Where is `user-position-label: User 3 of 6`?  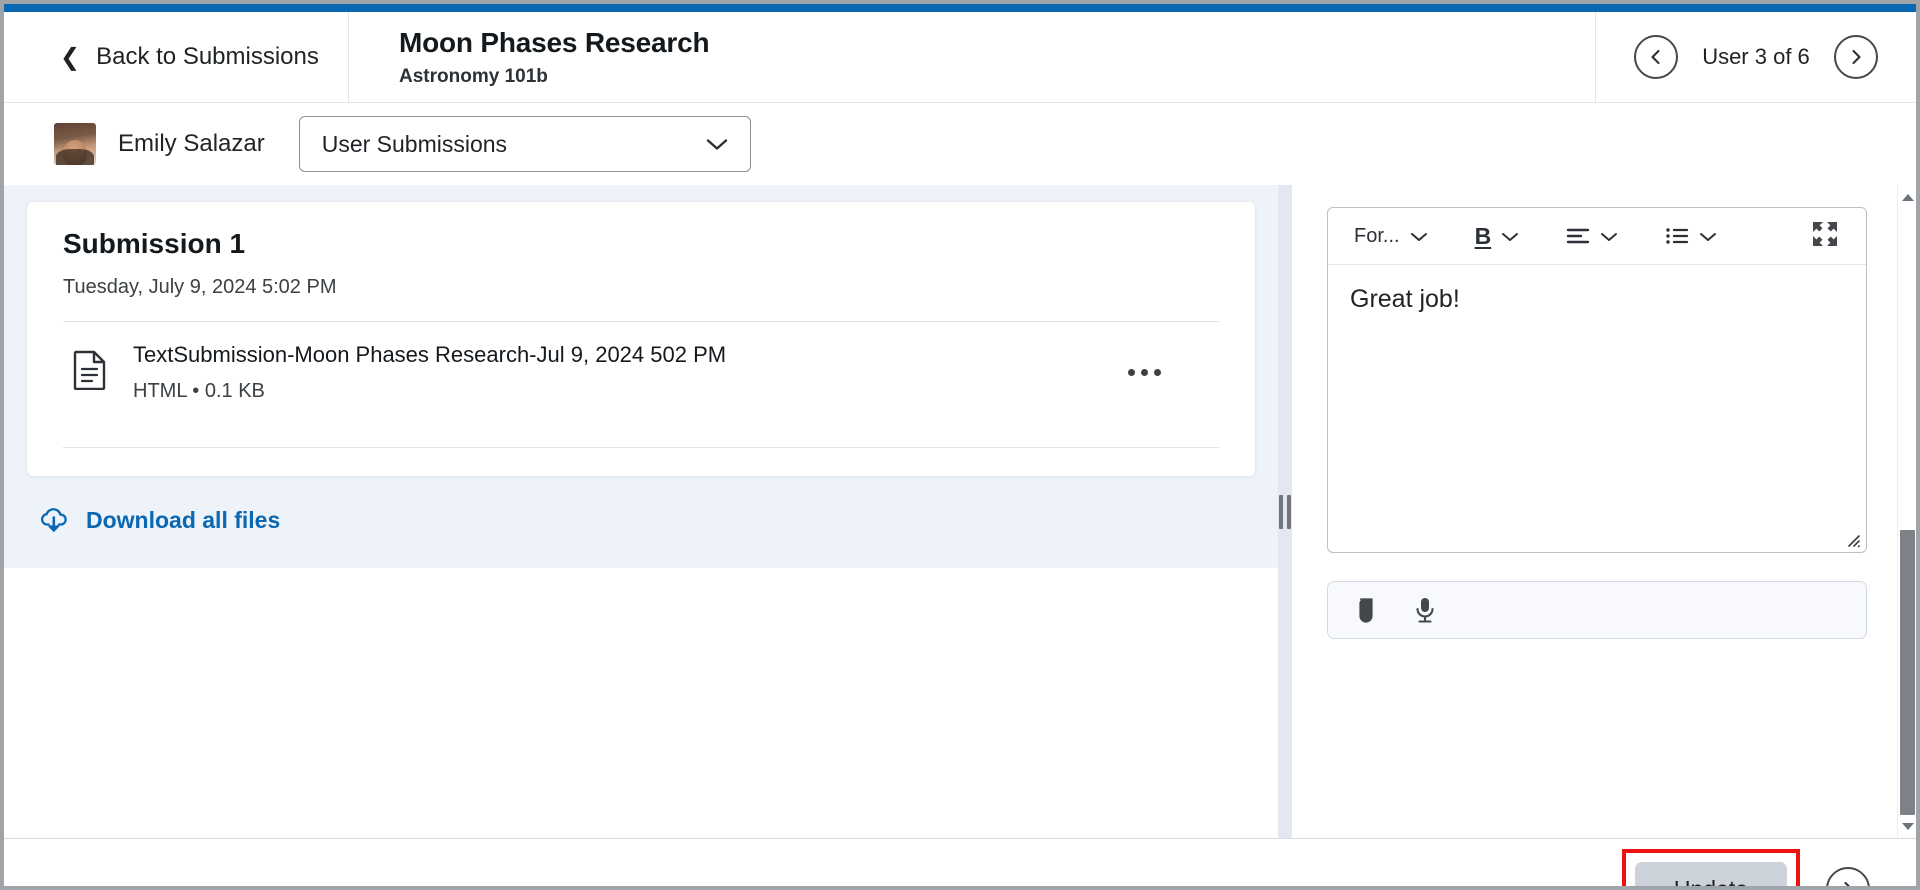 user-position-label: User 3 of 6 is located at coordinates (1756, 56).